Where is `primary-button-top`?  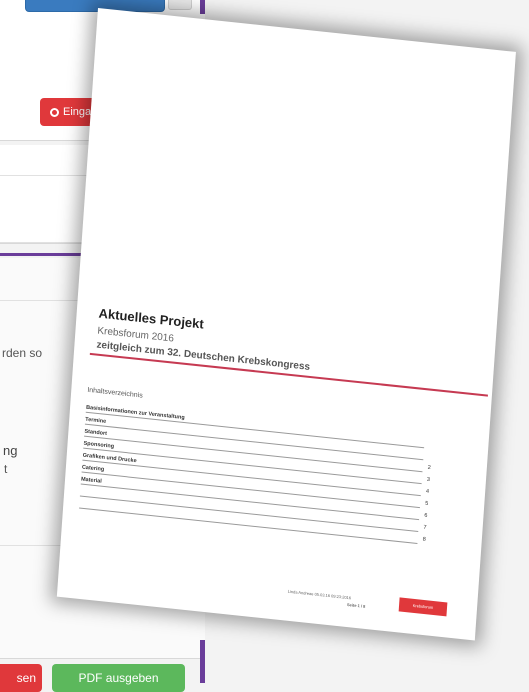 primary-button-top is located at coordinates (95, 6).